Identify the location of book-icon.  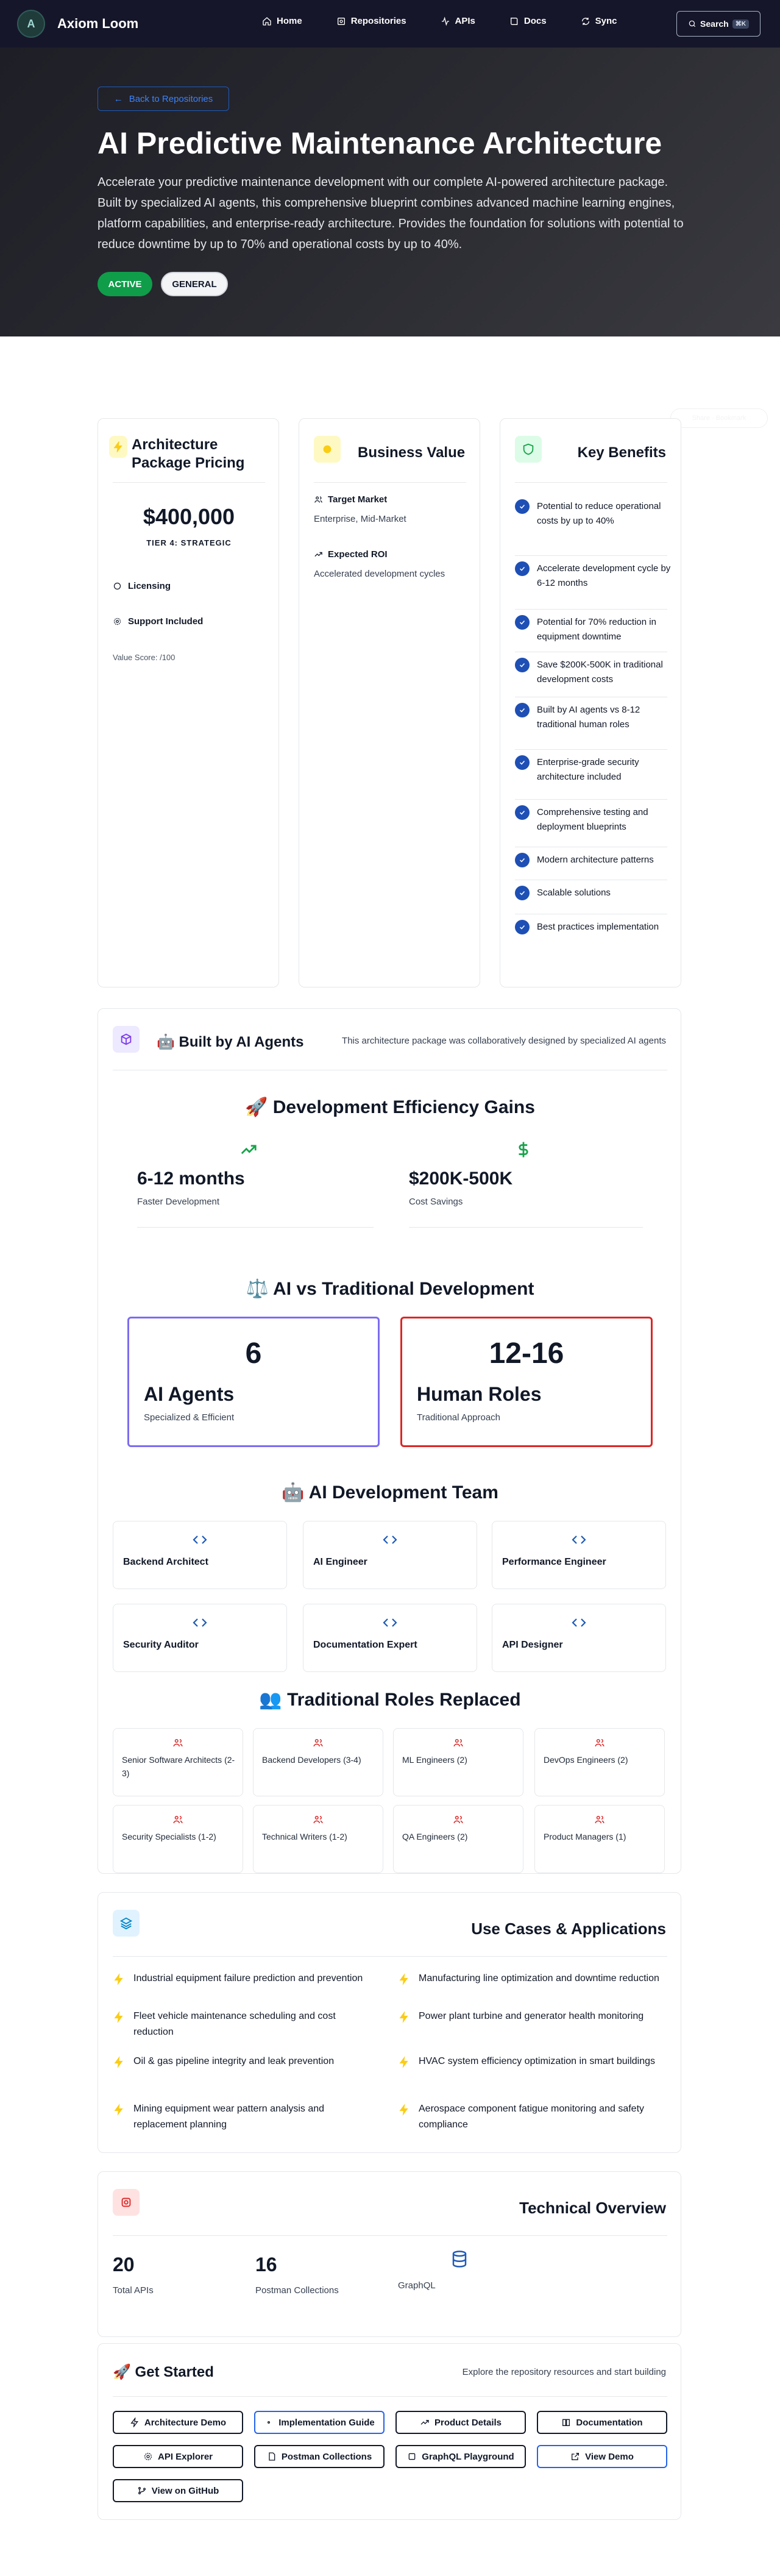
(514, 21).